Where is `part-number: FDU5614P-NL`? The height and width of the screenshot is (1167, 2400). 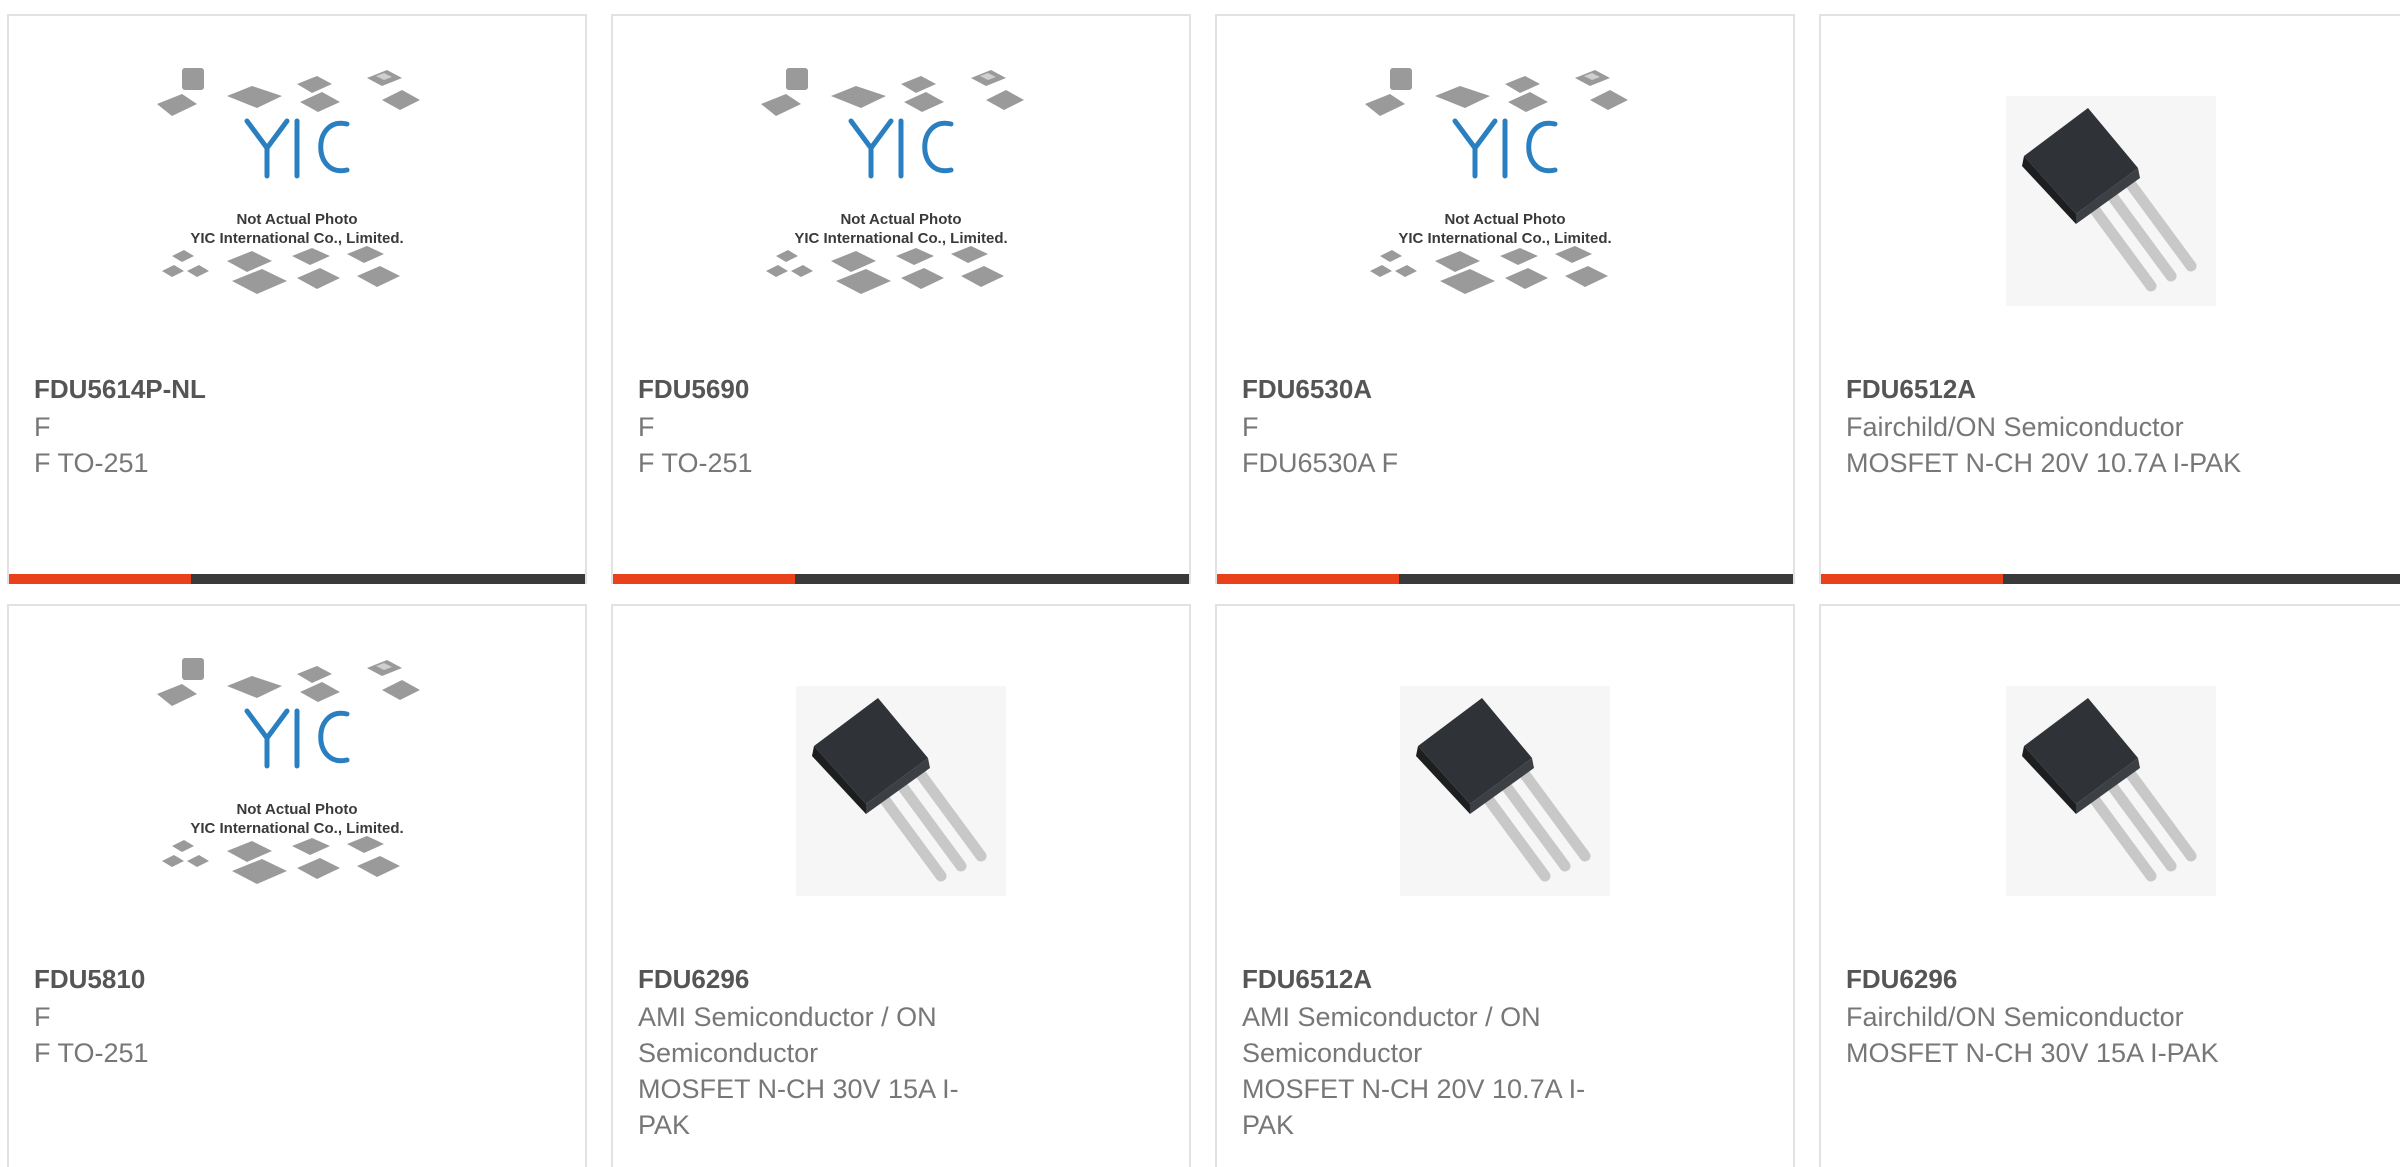
part-number: FDU5614P-NL is located at coordinates (299, 389).